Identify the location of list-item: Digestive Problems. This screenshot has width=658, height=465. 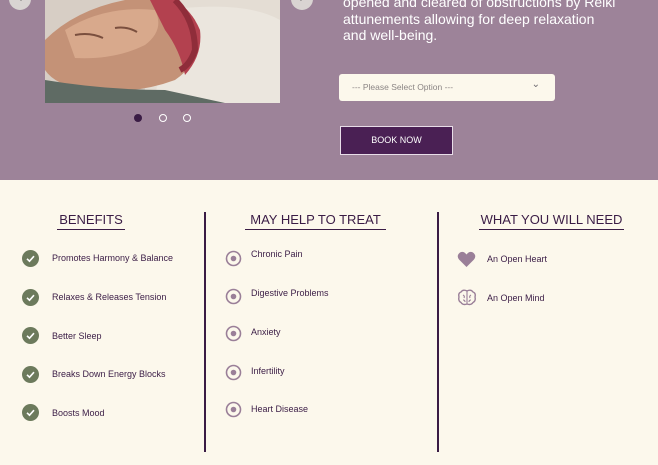
(290, 293).